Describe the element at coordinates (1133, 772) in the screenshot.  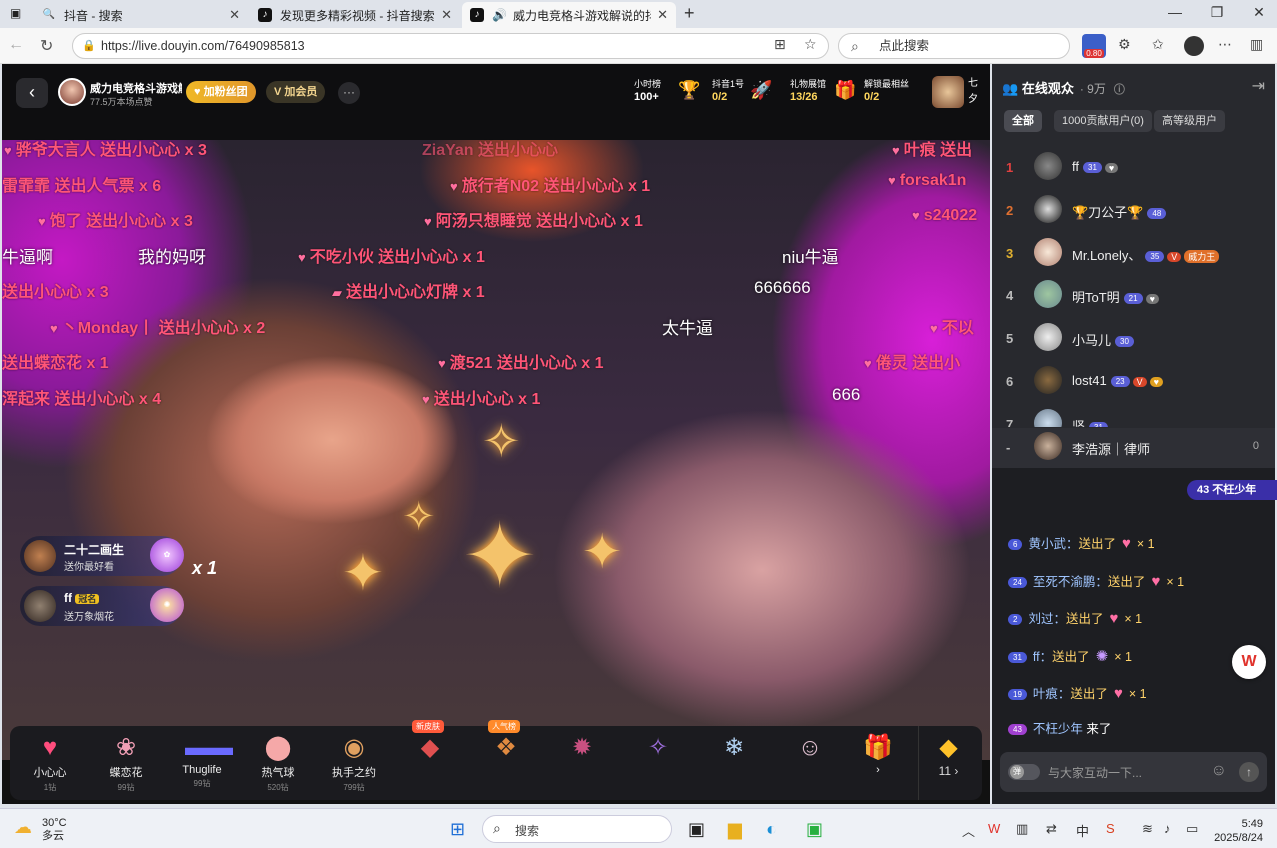
I see `chat-input: 与大家互动一下... ☺ ↑` at that location.